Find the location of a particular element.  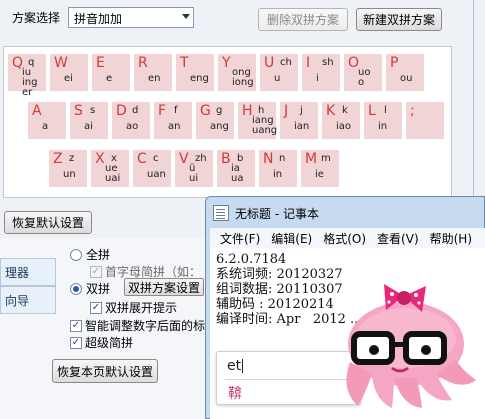

key-final: ou is located at coordinates (406, 78).